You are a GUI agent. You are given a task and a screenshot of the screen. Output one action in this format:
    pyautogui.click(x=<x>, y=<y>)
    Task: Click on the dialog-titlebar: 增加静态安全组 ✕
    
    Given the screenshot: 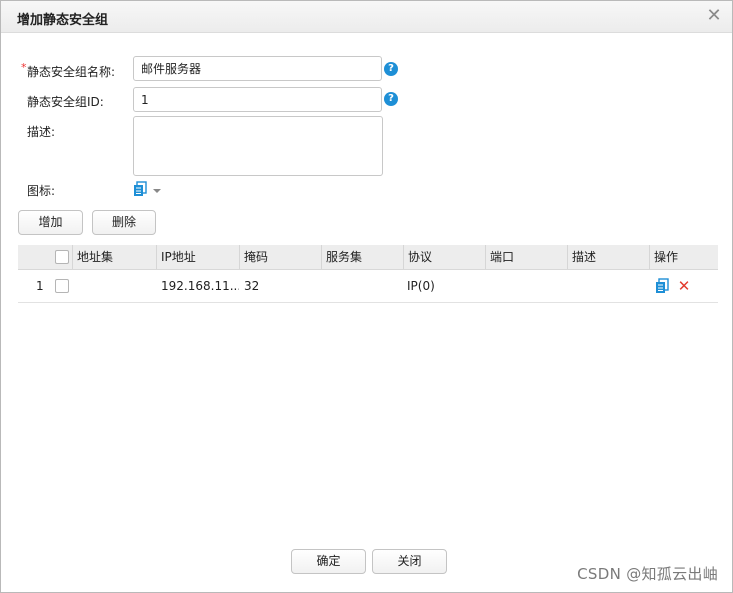 What is the action you would take?
    pyautogui.click(x=366, y=17)
    